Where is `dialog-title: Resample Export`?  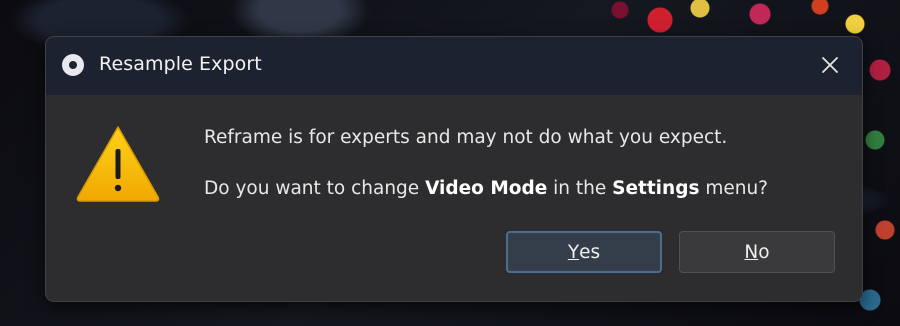
dialog-title: Resample Export is located at coordinates (180, 64).